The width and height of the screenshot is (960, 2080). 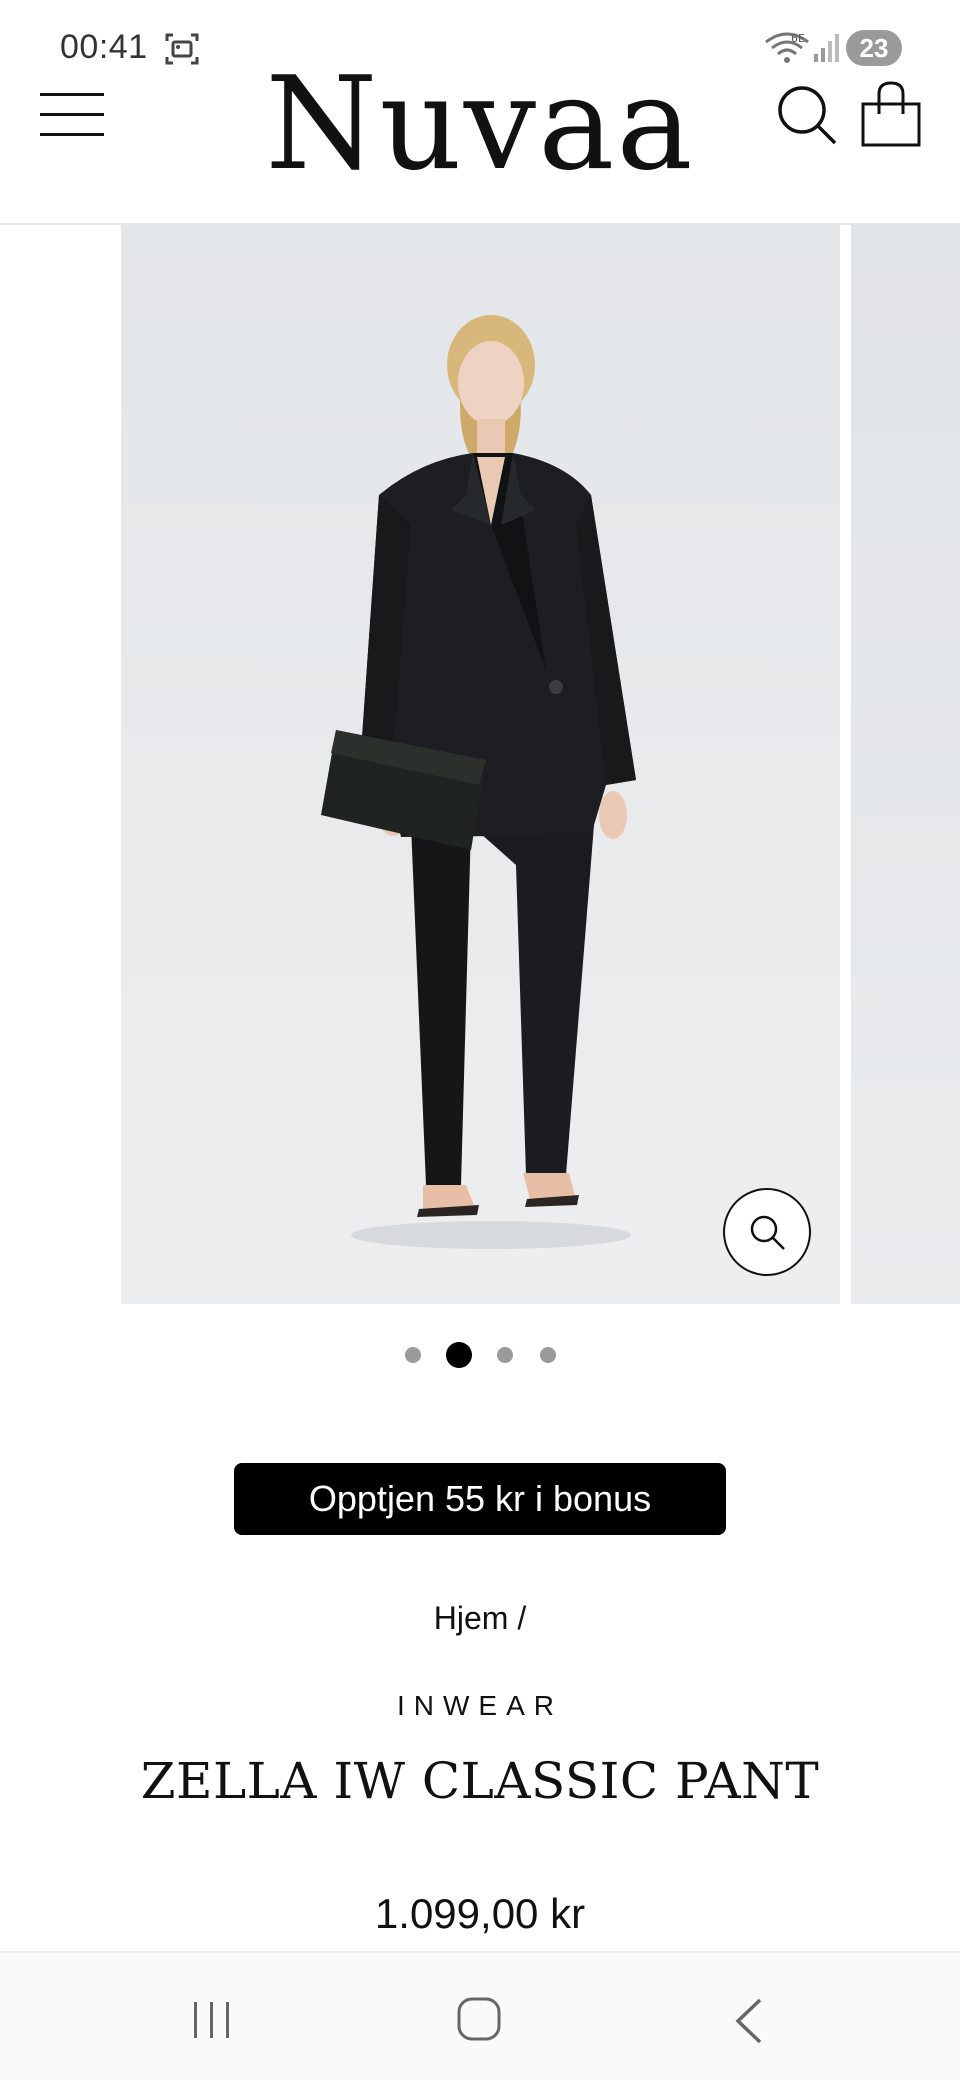 I want to click on shopping-bag-icon, so click(x=891, y=114).